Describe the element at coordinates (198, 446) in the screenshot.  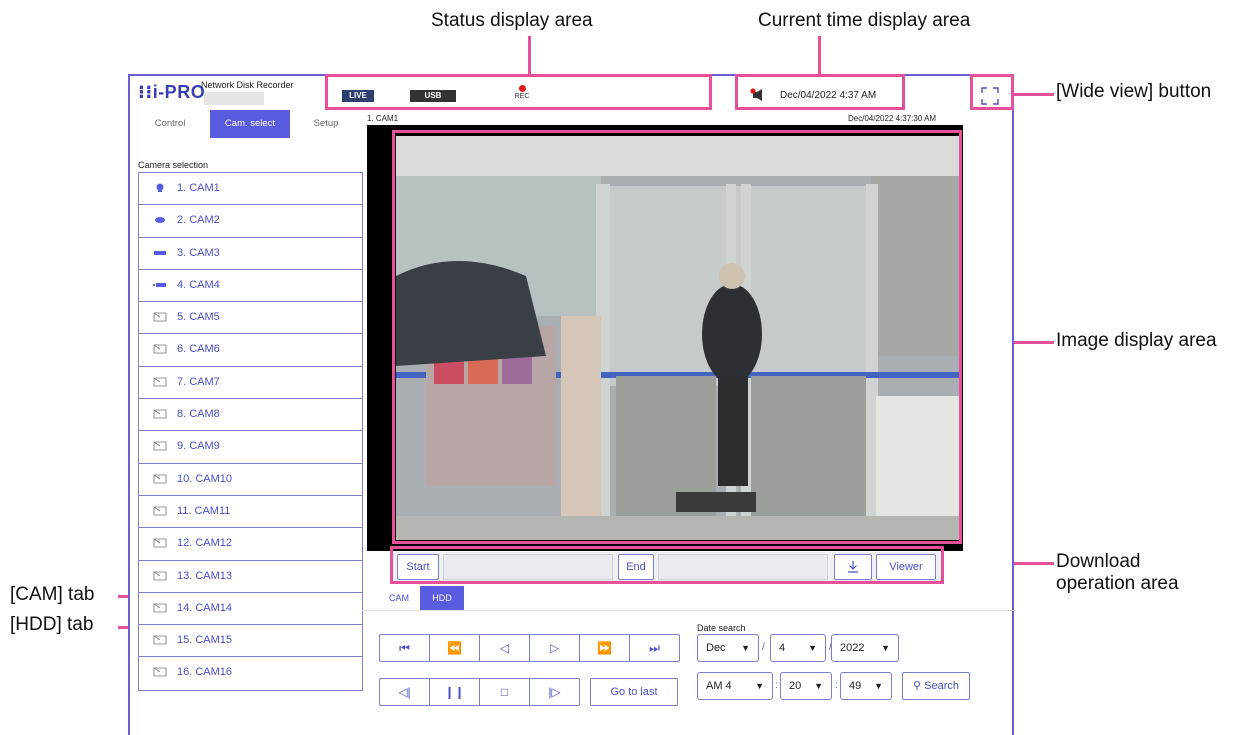
I see `camera-list-label: 9. CAM9` at that location.